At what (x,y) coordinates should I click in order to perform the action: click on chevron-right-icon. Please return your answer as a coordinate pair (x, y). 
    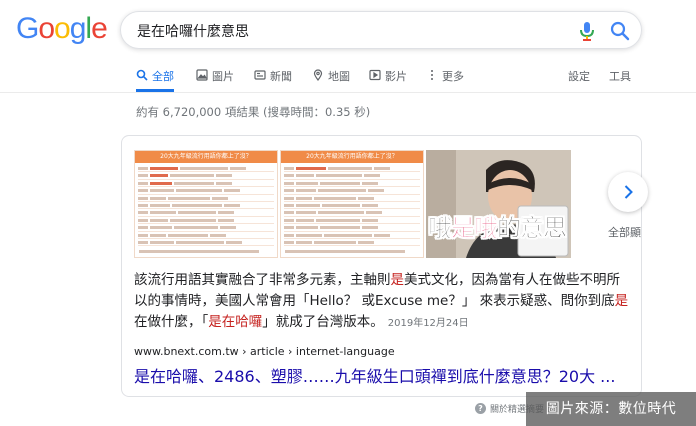
    Looking at the image, I should click on (628, 192).